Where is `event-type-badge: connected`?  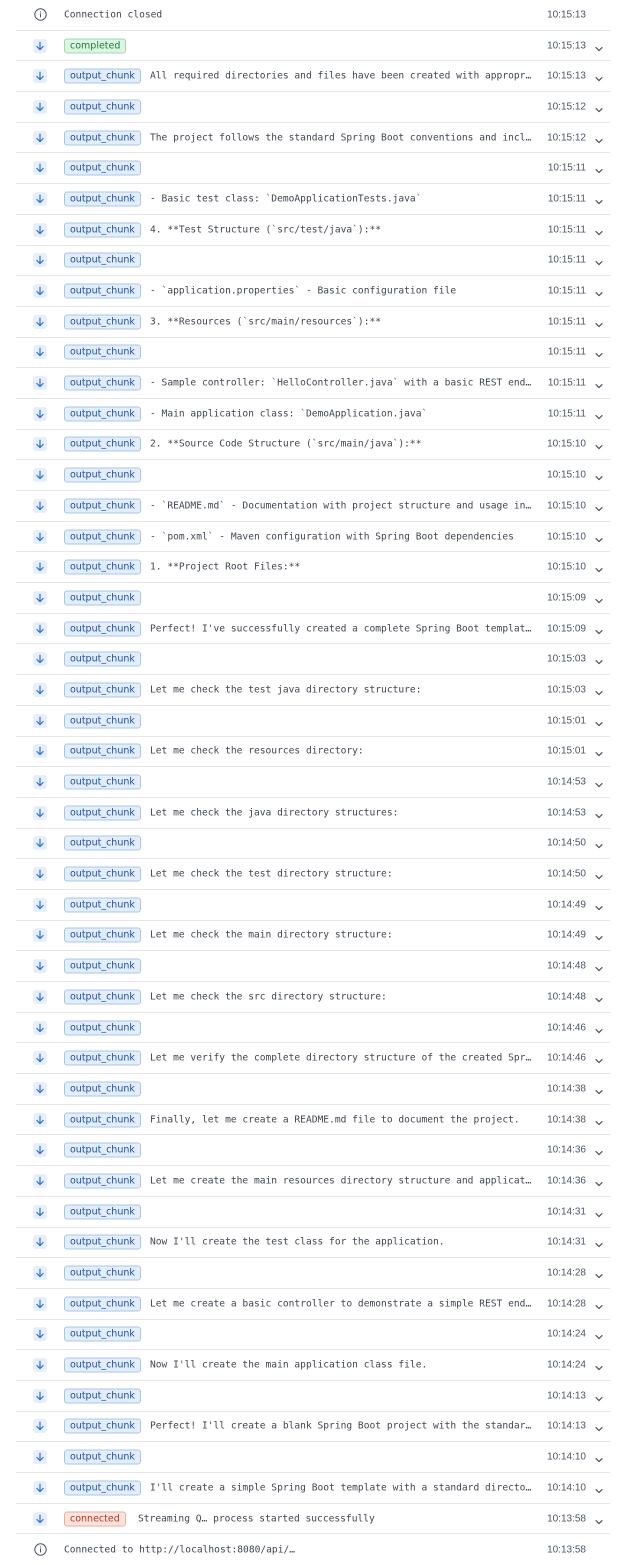
event-type-badge: connected is located at coordinates (95, 1519).